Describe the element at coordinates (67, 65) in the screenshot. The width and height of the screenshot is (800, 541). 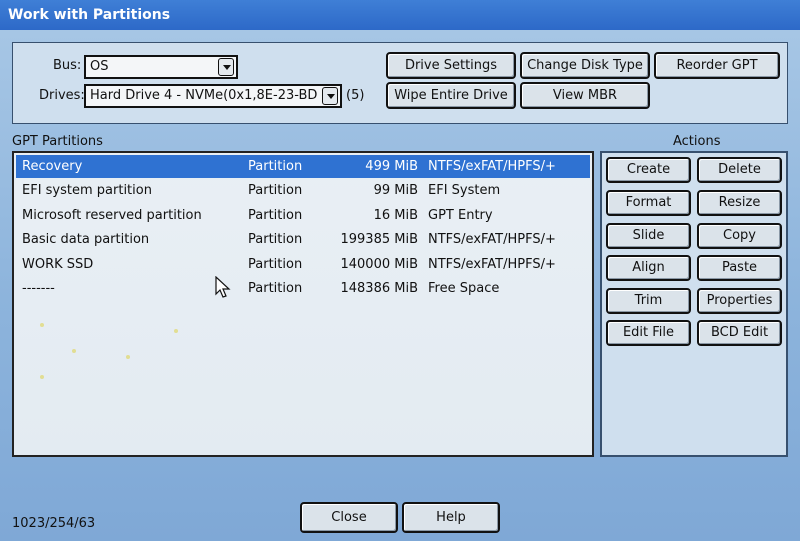
I see `bus-label: Bus:` at that location.